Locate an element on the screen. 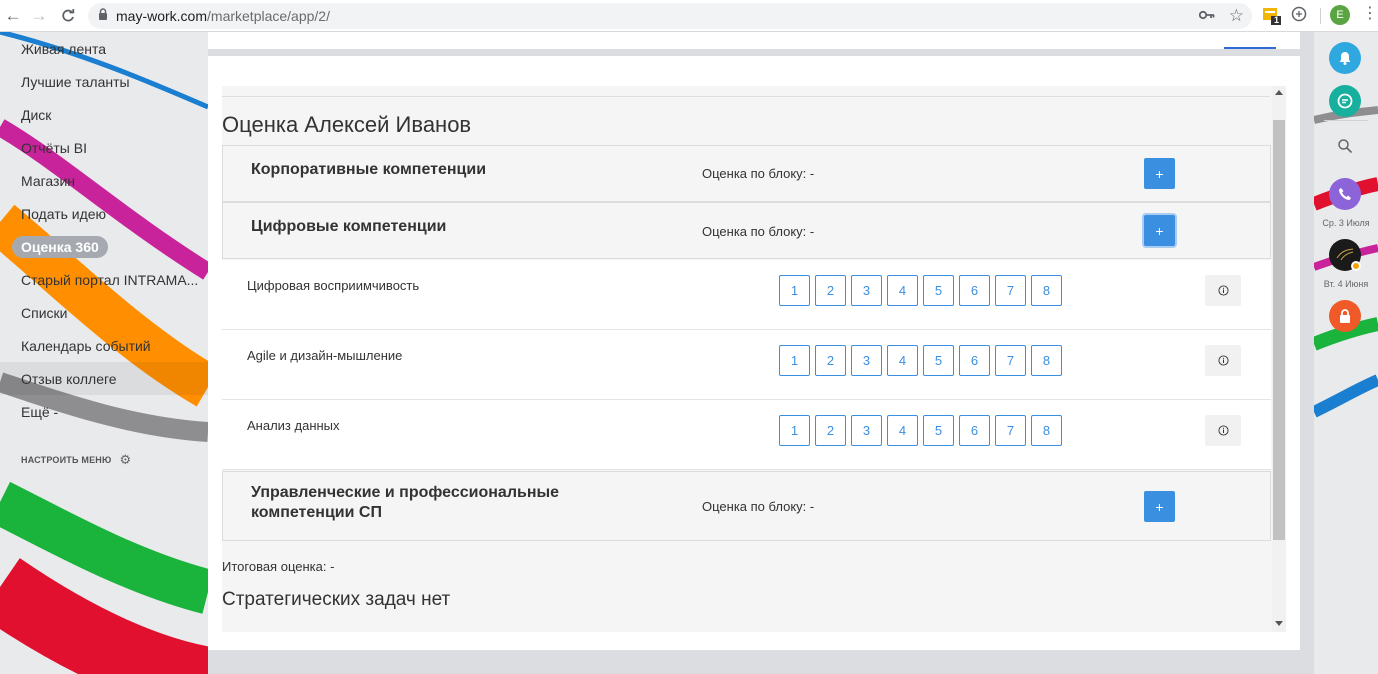  notifications-bell-icon is located at coordinates (1345, 58).